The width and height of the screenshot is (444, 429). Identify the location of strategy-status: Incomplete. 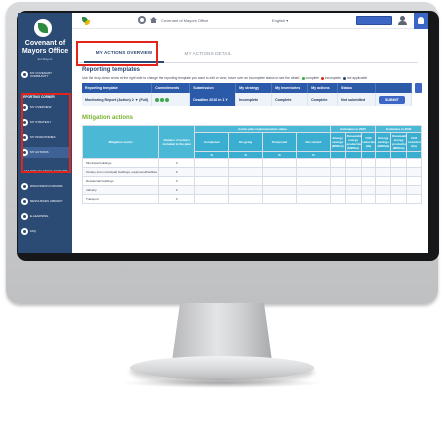
(254, 99).